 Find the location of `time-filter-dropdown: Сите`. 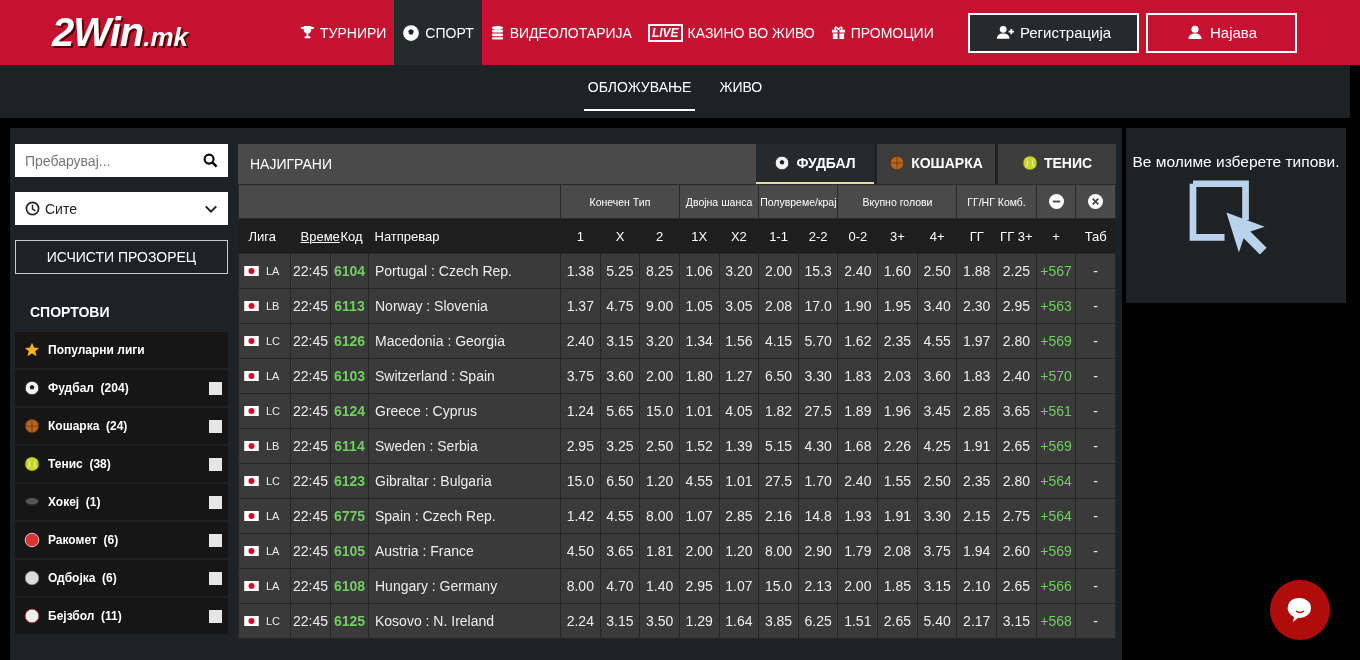

time-filter-dropdown: Сите is located at coordinates (121, 208).